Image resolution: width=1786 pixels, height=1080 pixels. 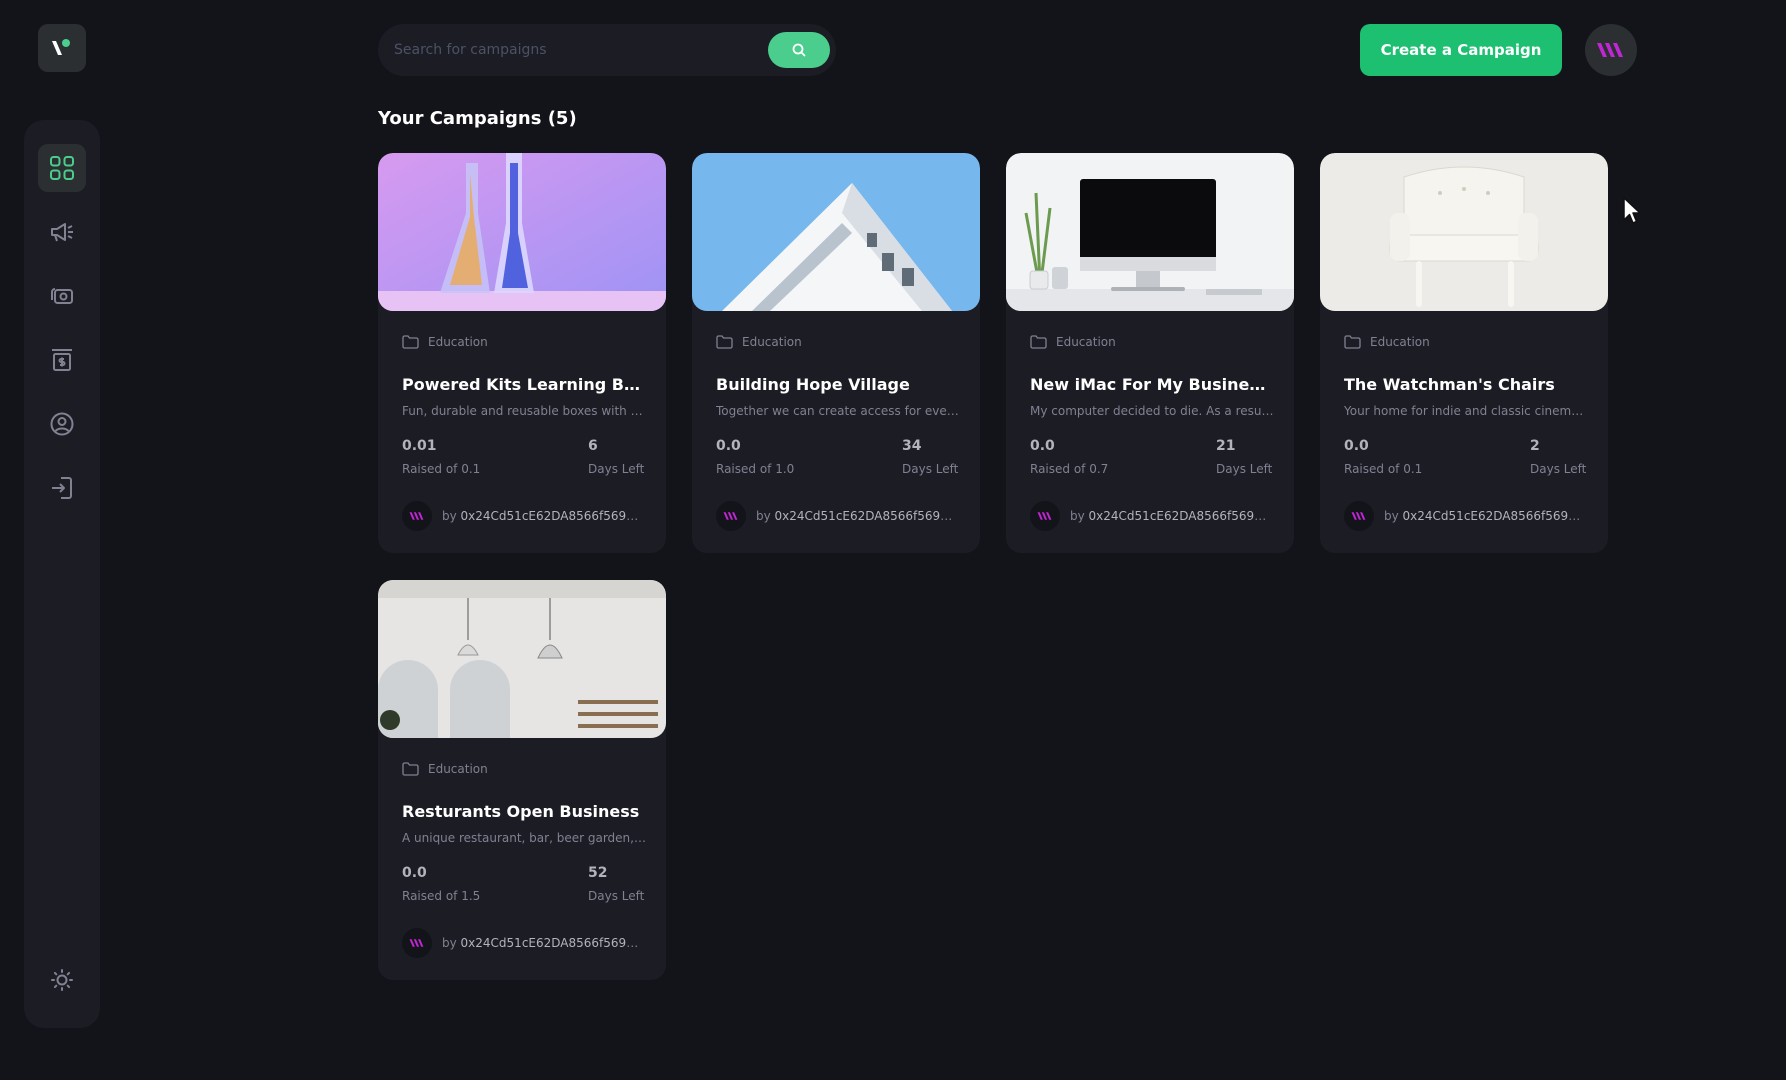 What do you see at coordinates (755, 469) in the screenshot?
I see `raised-of-label: Raised of 1.0` at bounding box center [755, 469].